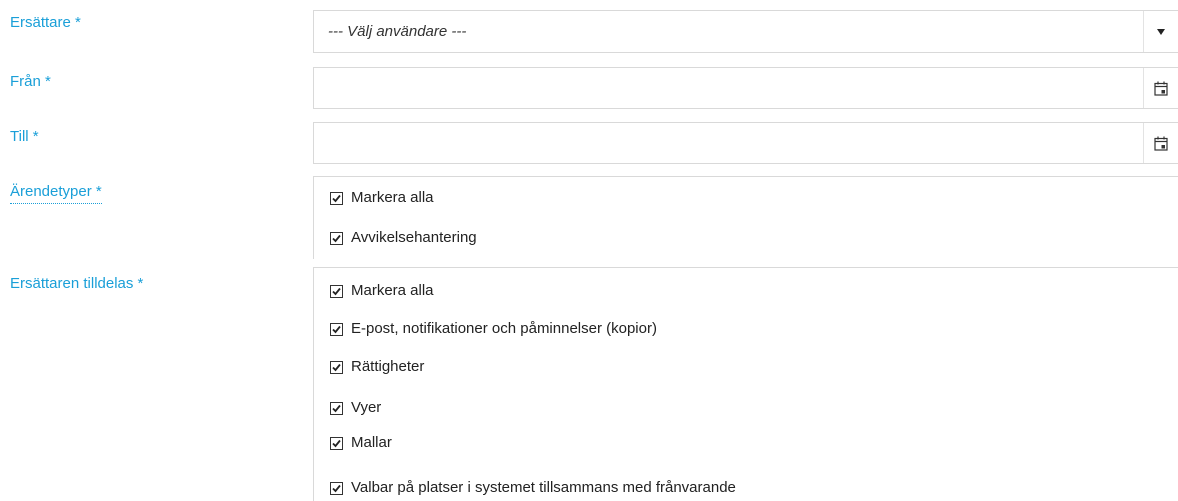 This screenshot has height=501, width=1178. I want to click on from-label: Från *, so click(30, 81).